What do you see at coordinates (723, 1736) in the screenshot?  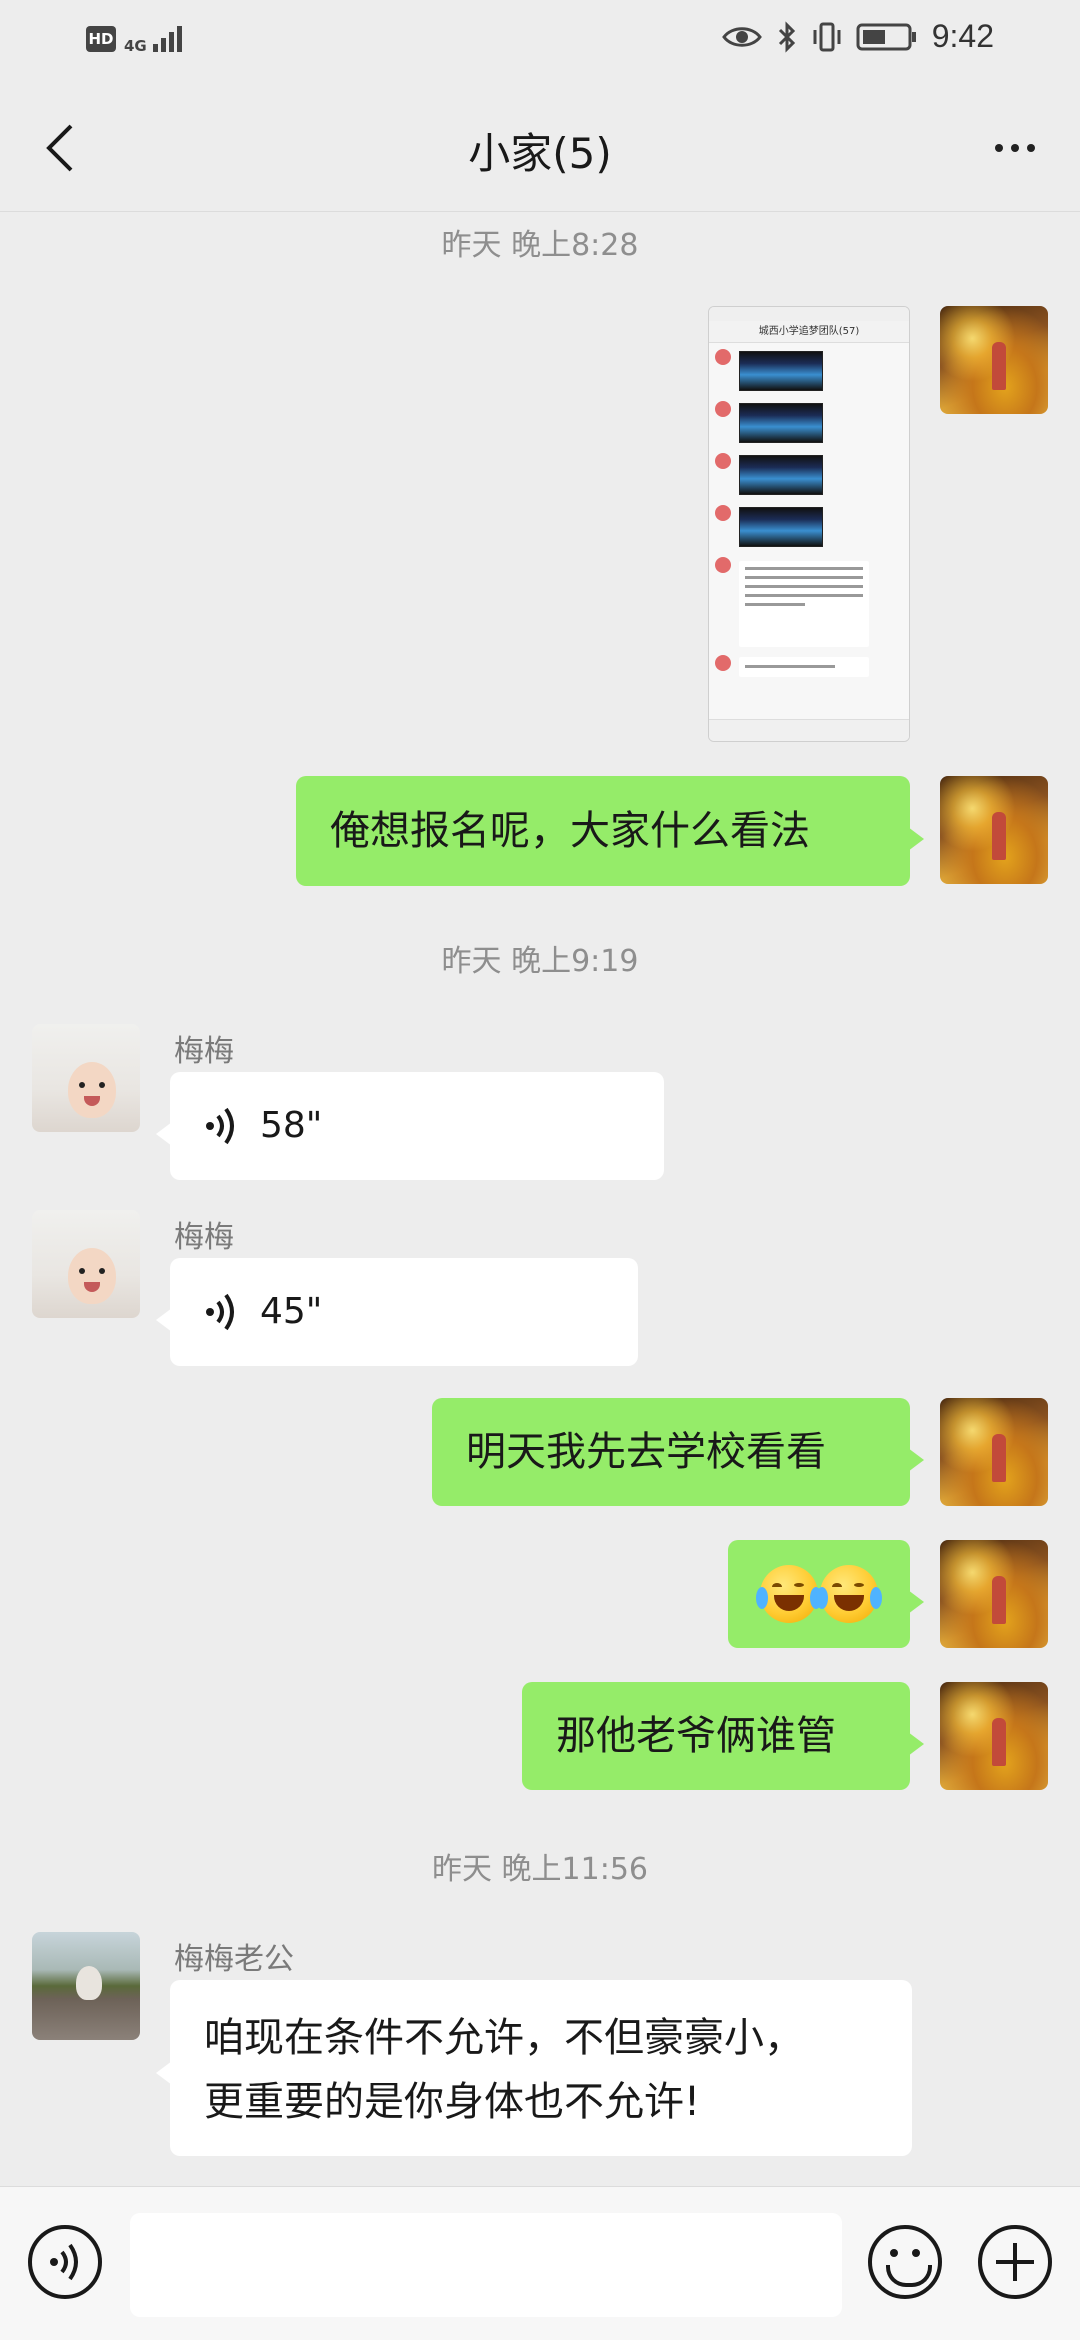 I see `message-bubble-self: 那他老爷俩谁管` at bounding box center [723, 1736].